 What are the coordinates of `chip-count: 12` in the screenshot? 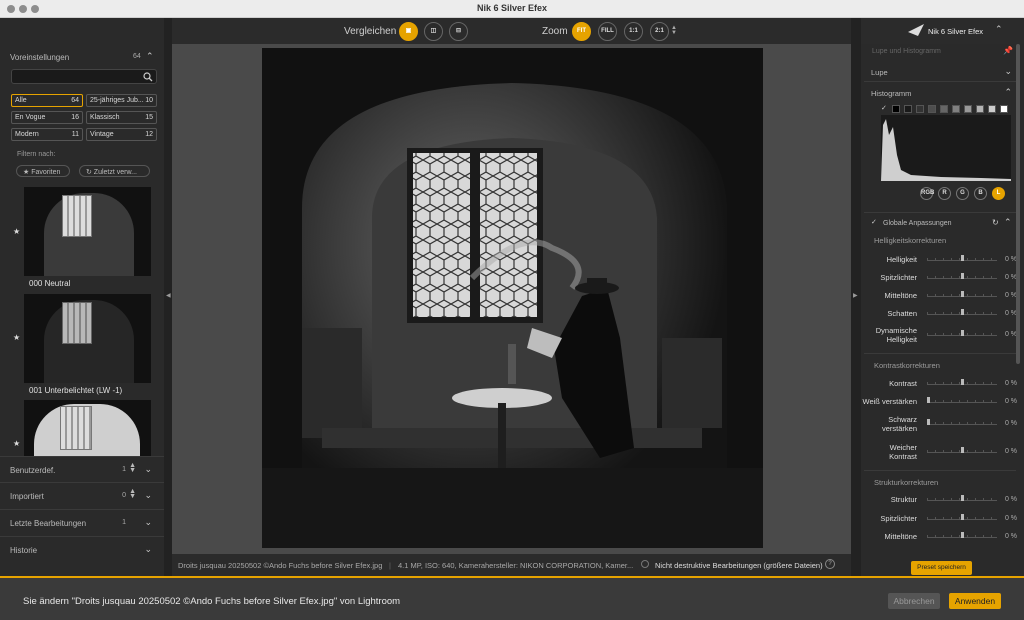 It's located at (149, 134).